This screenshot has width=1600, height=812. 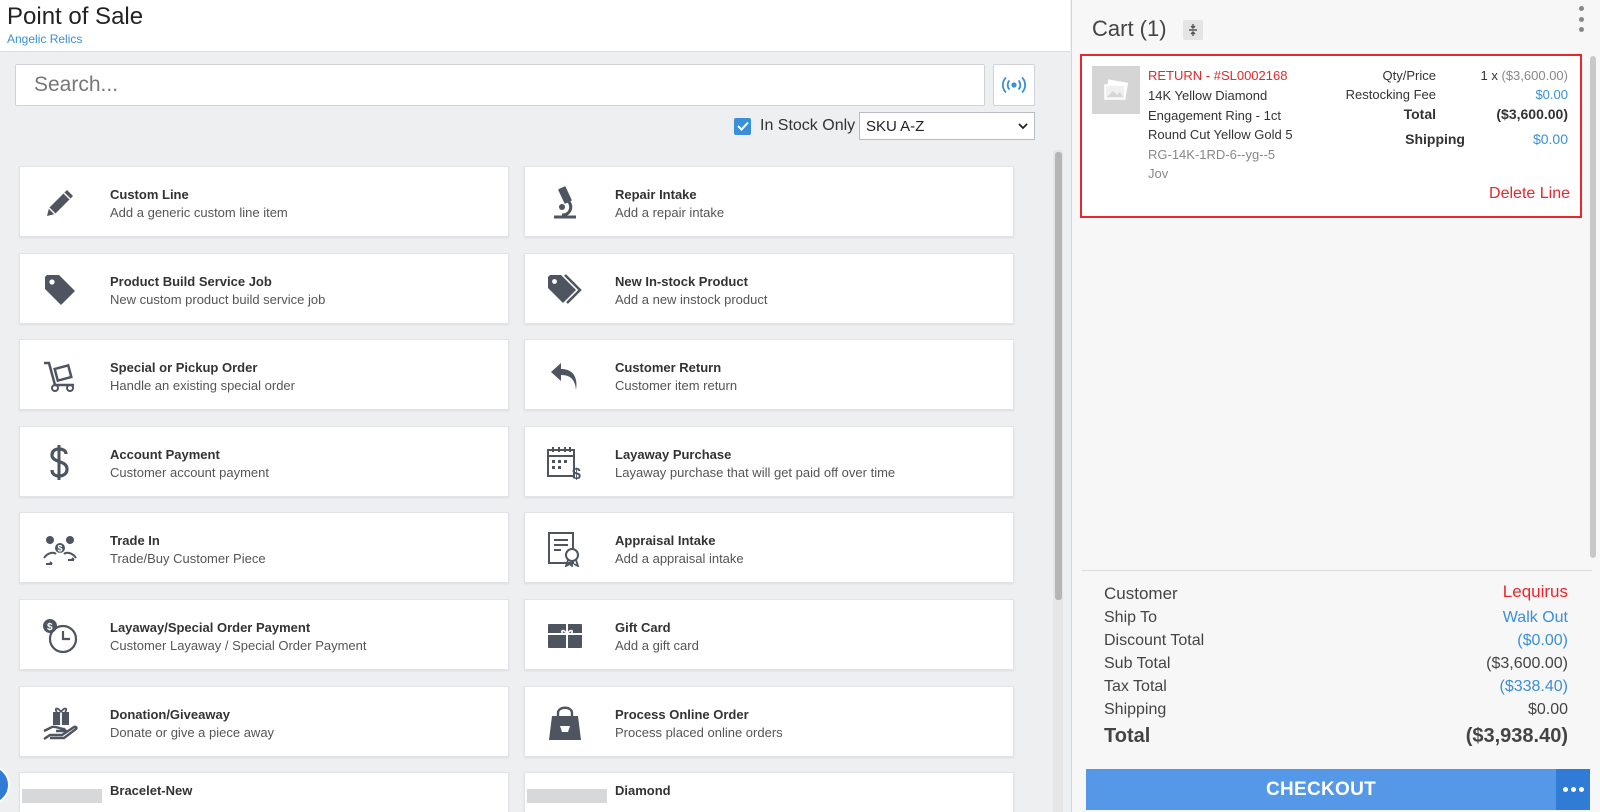 What do you see at coordinates (679, 558) in the screenshot?
I see `tile-description: Add a appraisal intake` at bounding box center [679, 558].